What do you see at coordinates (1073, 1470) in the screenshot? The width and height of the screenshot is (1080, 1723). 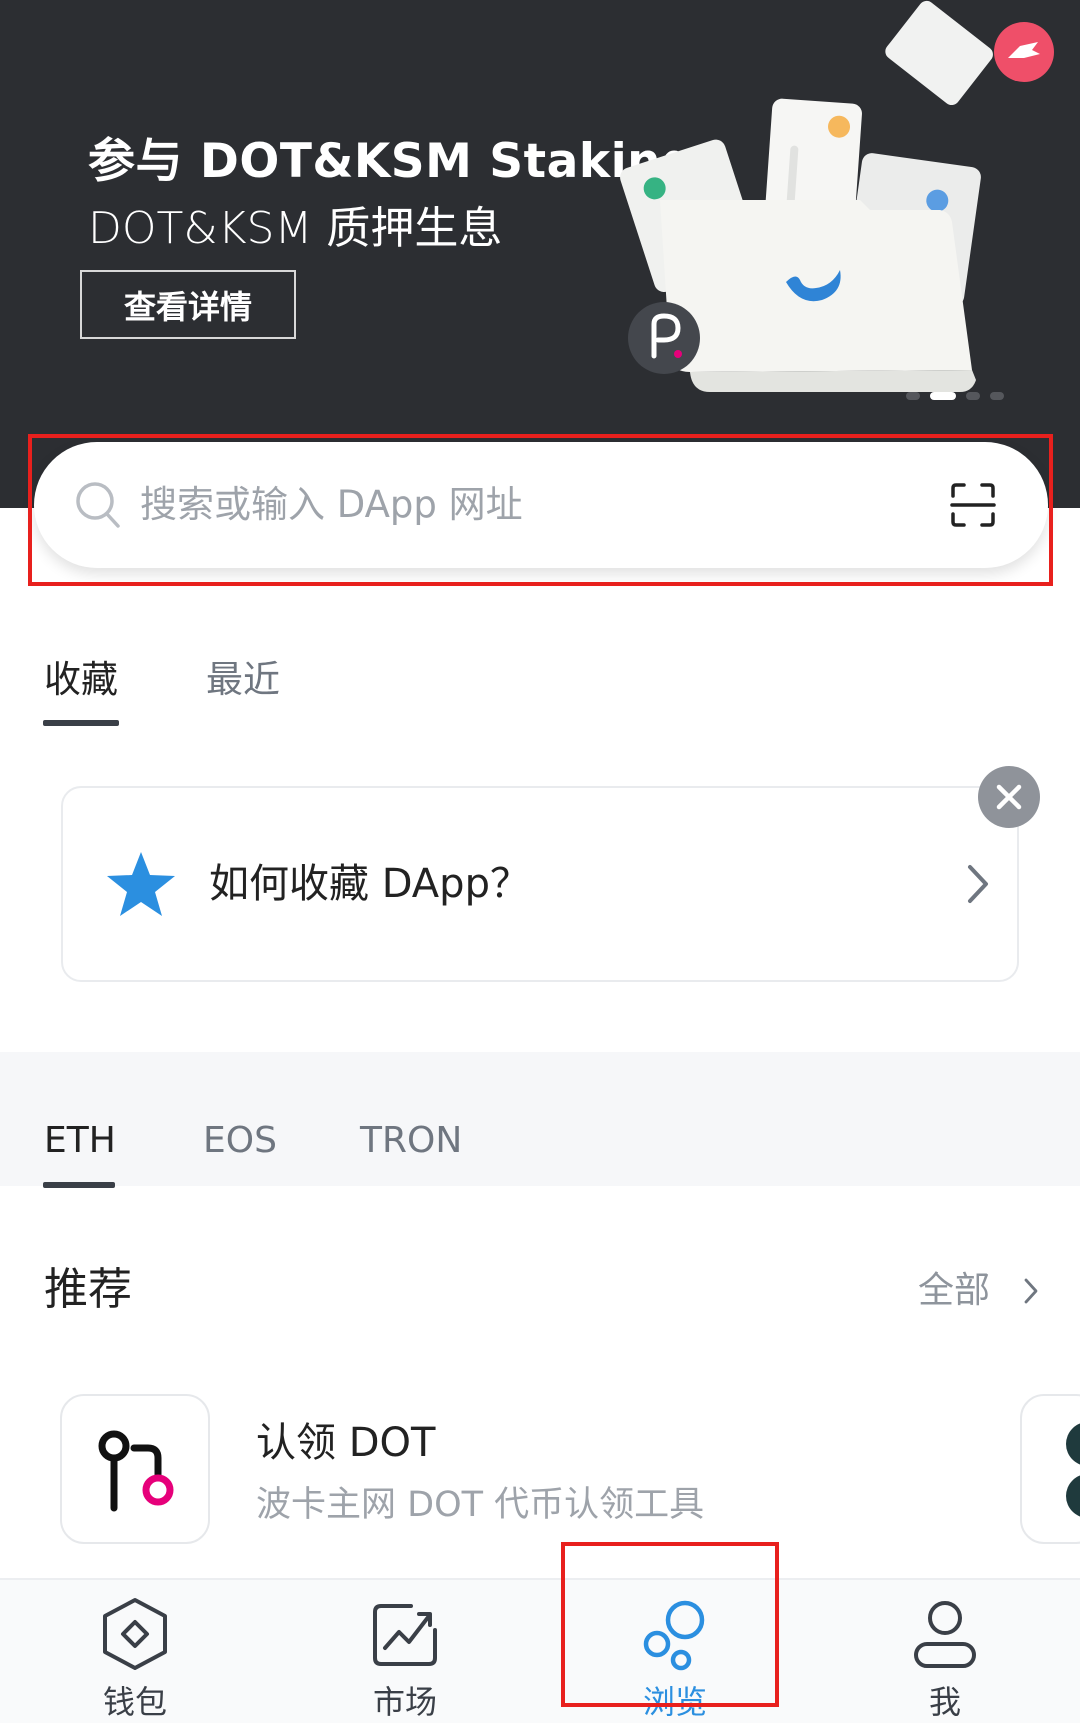 I see `dapp-logo-partial` at bounding box center [1073, 1470].